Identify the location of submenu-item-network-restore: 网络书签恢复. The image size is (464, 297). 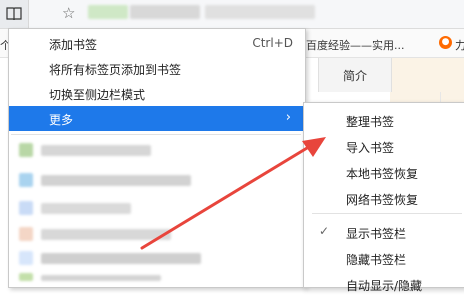
(384, 198).